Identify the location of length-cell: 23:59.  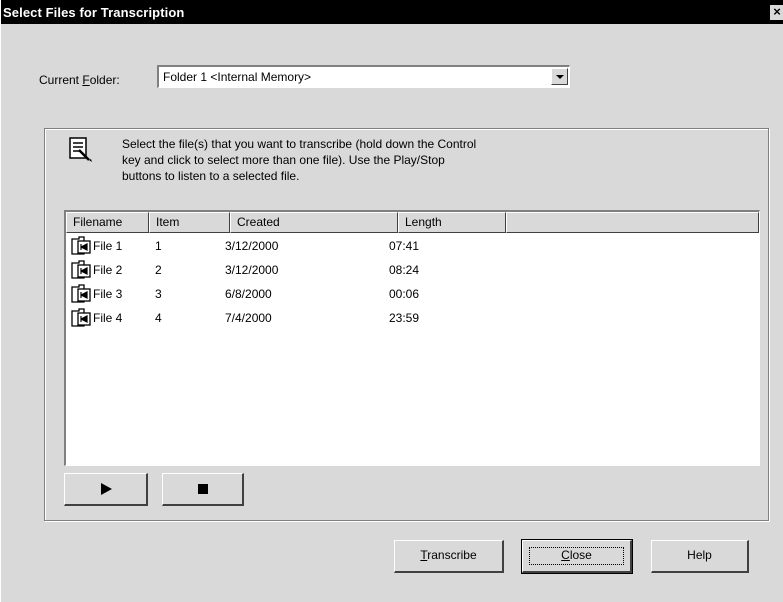
(404, 318).